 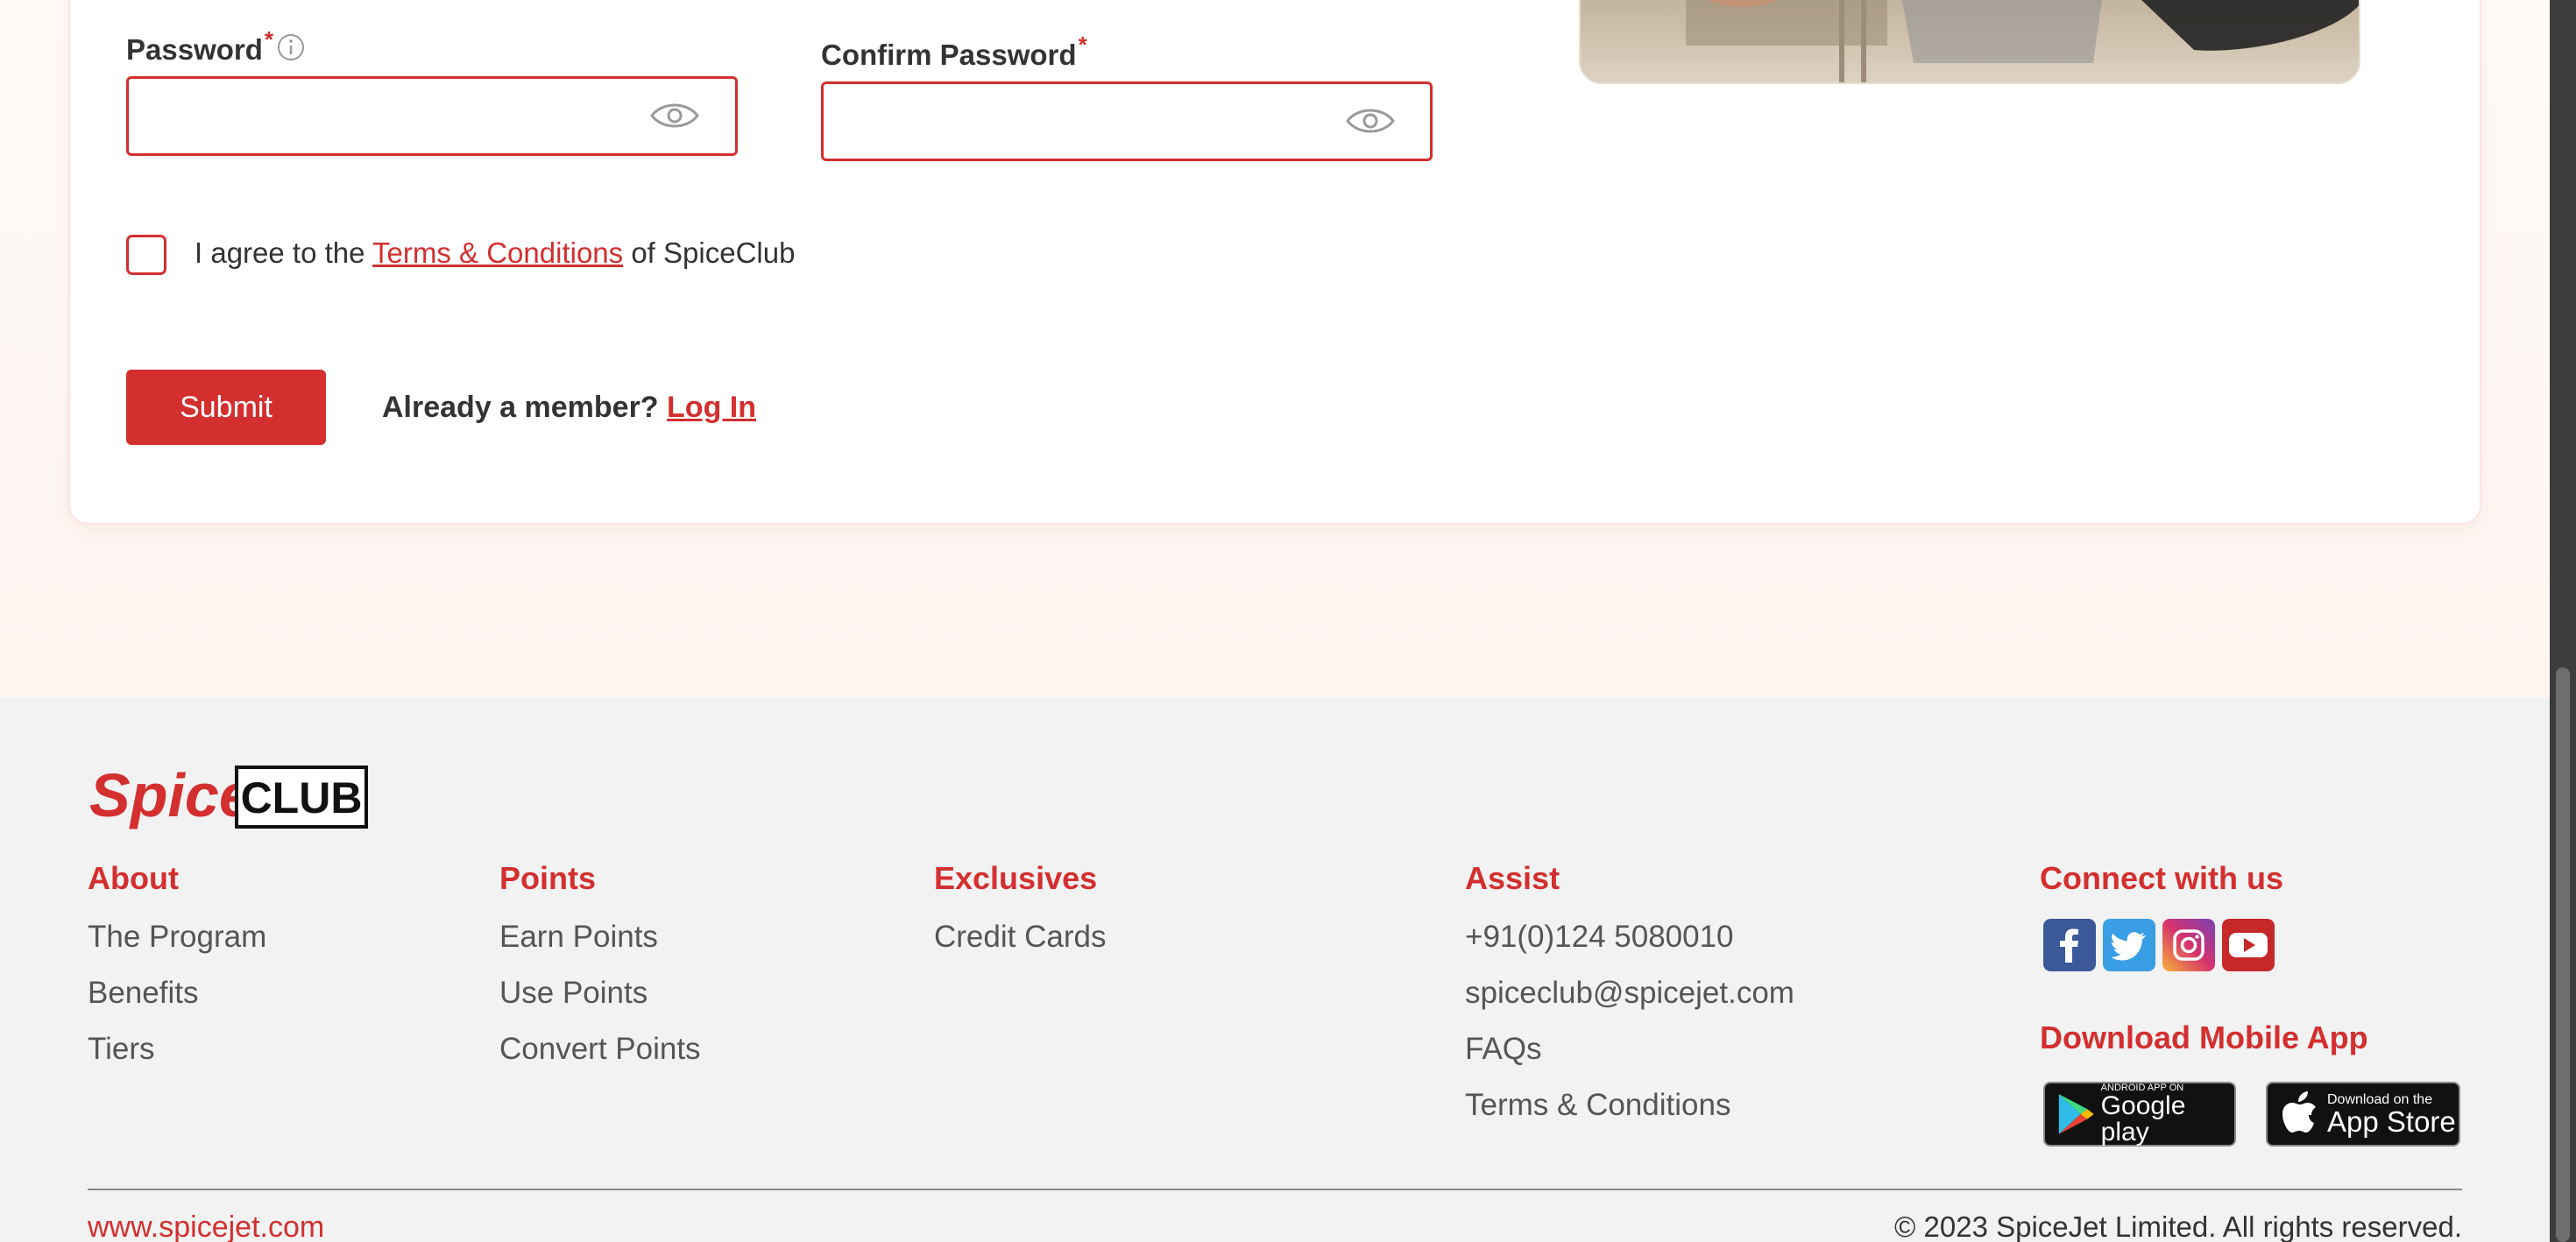 What do you see at coordinates (2188, 945) in the screenshot?
I see `instagram-icon` at bounding box center [2188, 945].